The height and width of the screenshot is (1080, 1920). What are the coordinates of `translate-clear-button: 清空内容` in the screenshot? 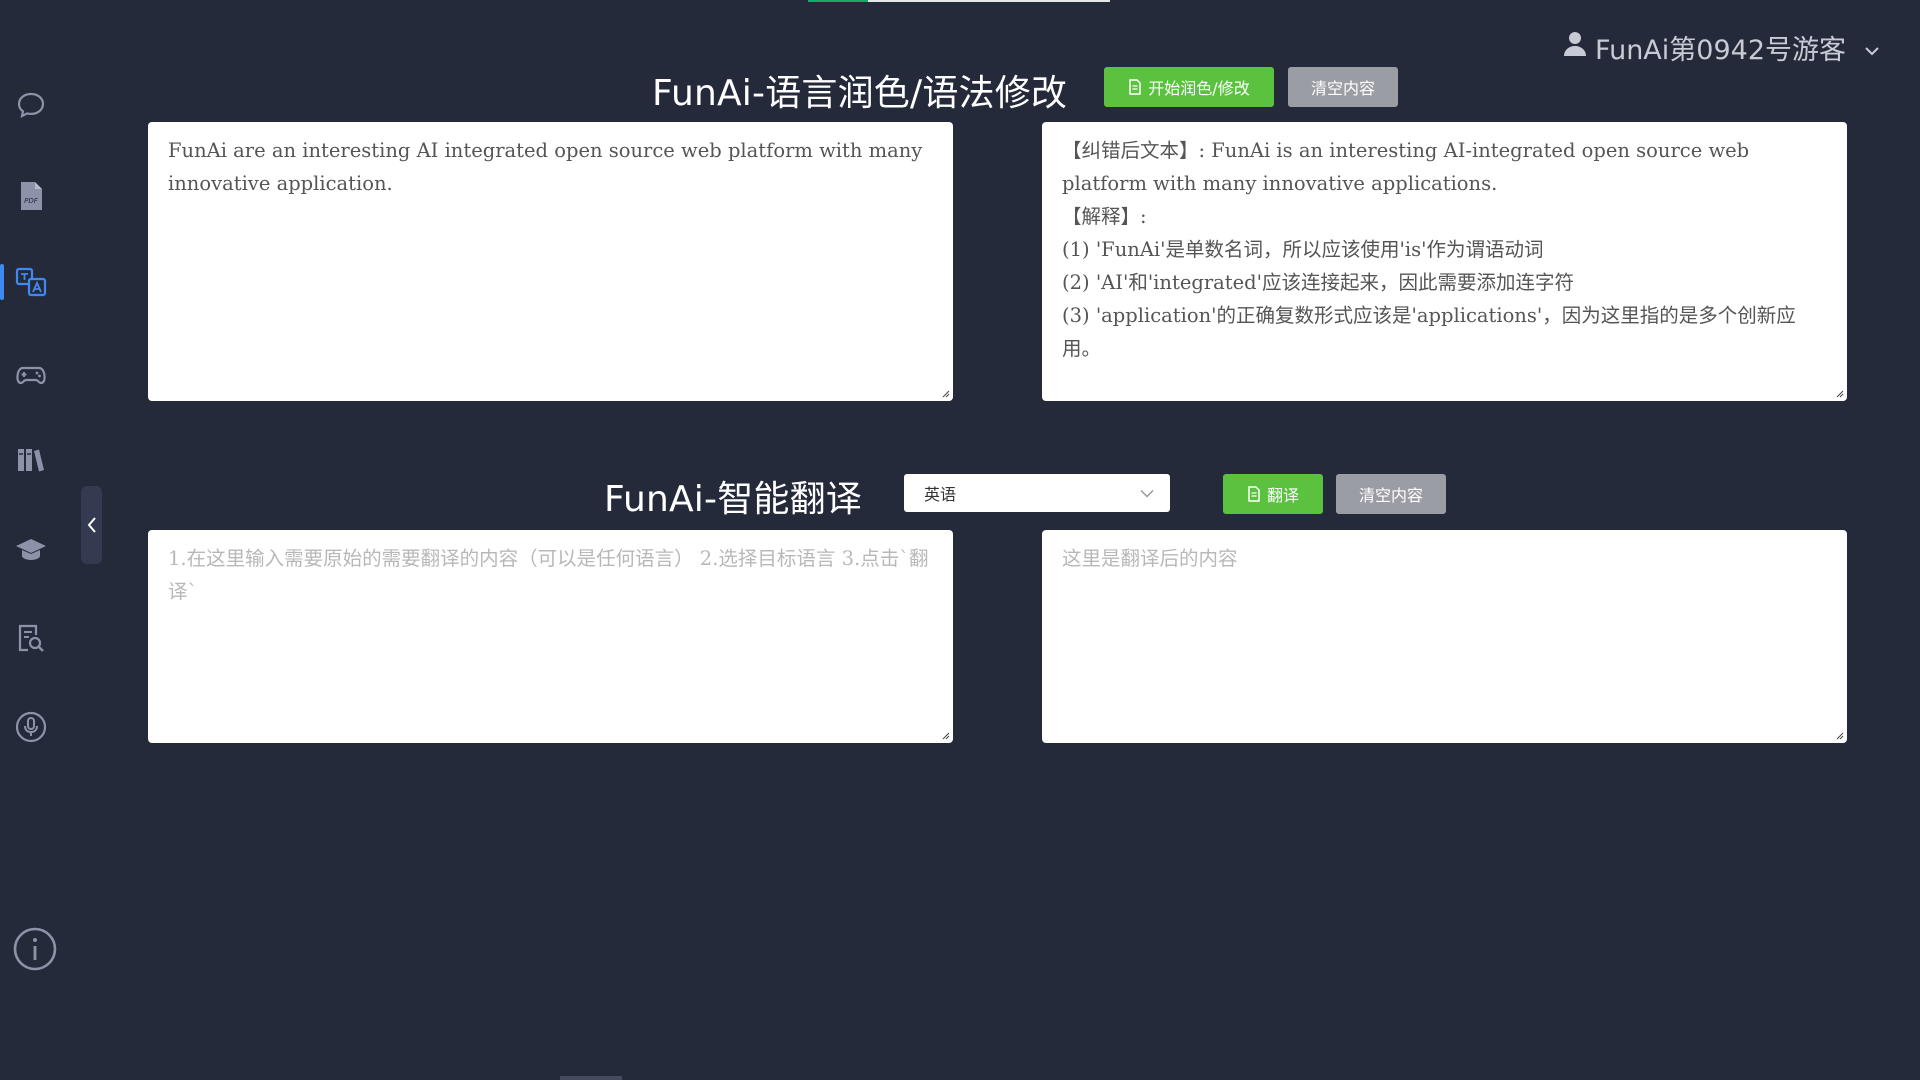 It's located at (1391, 494).